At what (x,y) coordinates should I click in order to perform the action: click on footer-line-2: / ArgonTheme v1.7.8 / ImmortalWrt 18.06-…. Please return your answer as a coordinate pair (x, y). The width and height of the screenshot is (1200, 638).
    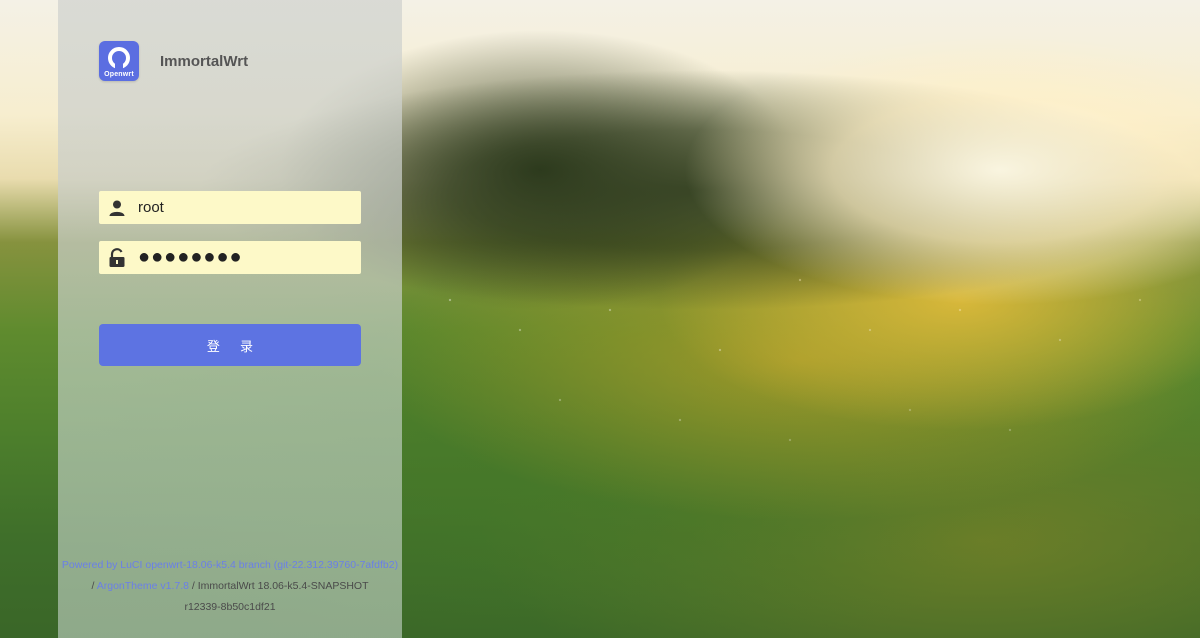
    Looking at the image, I should click on (230, 586).